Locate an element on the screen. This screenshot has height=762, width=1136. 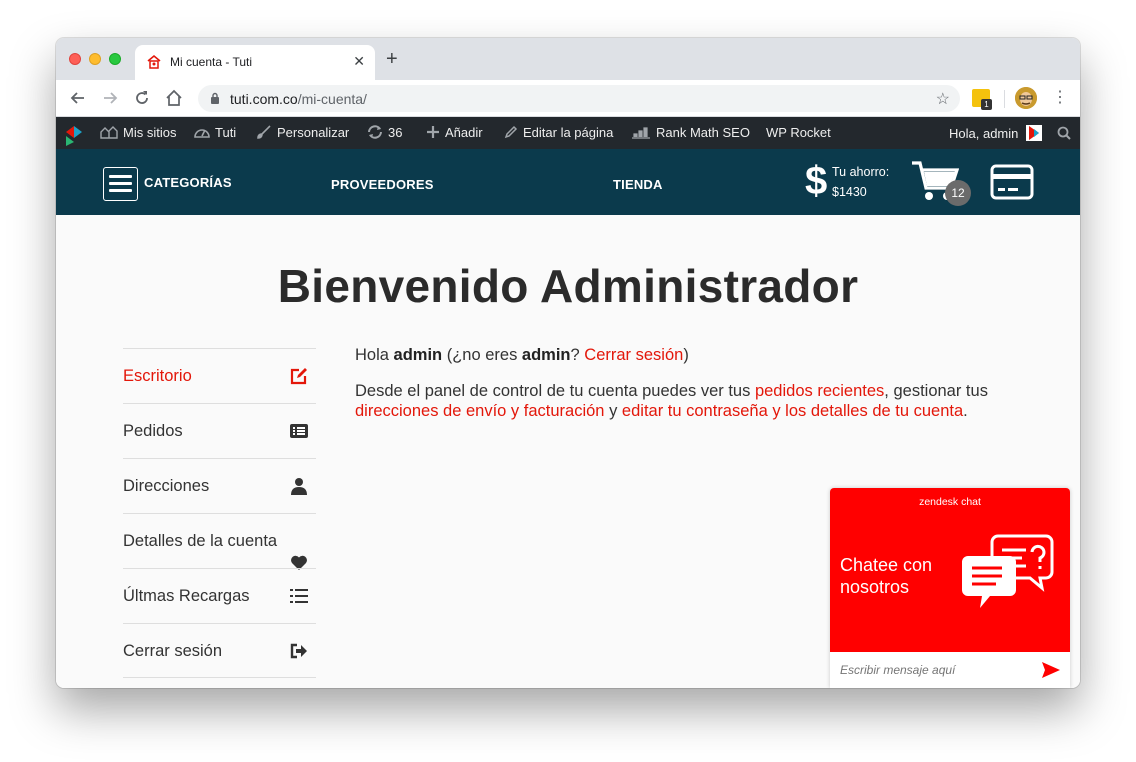
list-ol-icon is located at coordinates (299, 596).